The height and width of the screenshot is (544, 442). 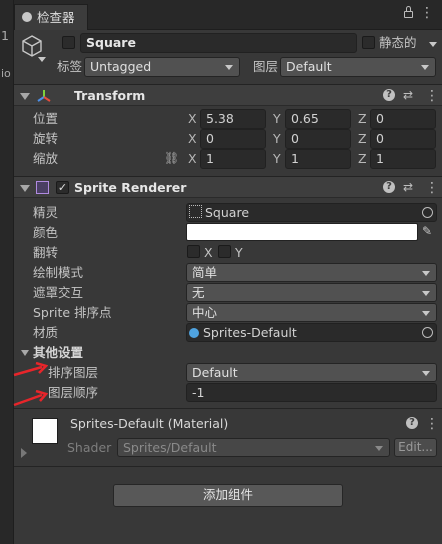 What do you see at coordinates (111, 42) in the screenshot?
I see `object-name-text: Square` at bounding box center [111, 42].